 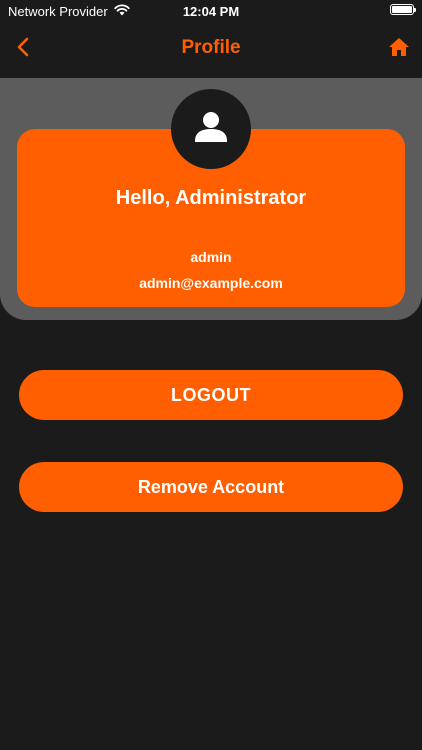 I want to click on battery-indicator, so click(x=403, y=9).